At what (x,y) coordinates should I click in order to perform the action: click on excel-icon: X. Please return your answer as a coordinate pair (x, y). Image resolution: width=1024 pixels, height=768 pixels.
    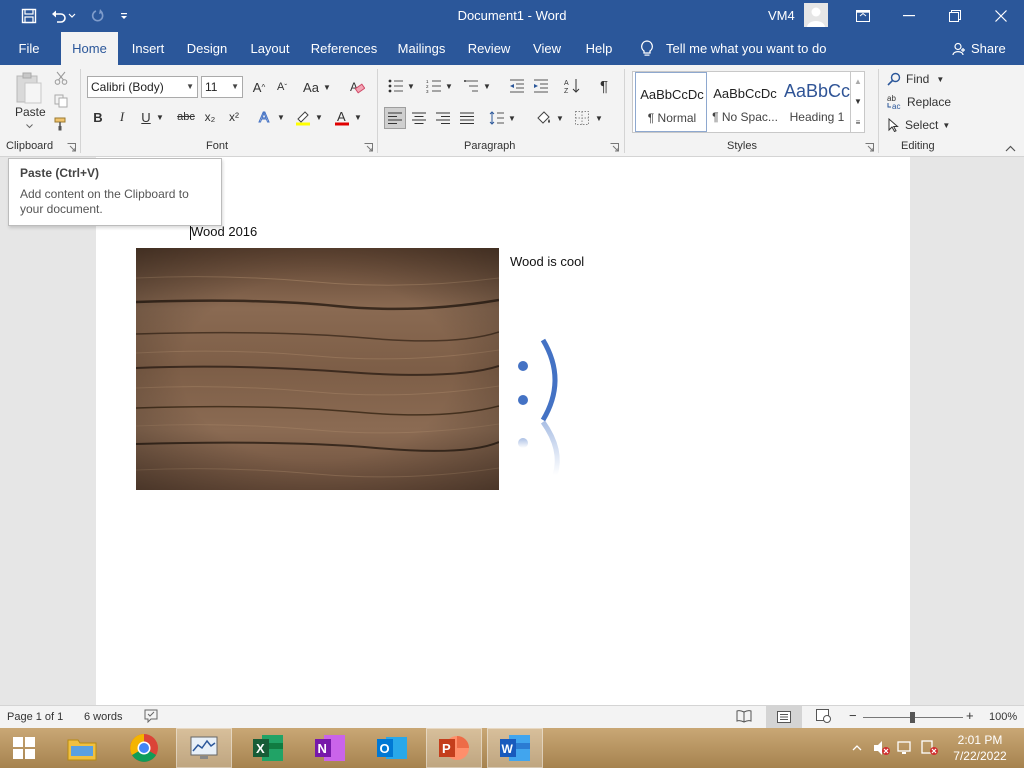
    Looking at the image, I should click on (268, 748).